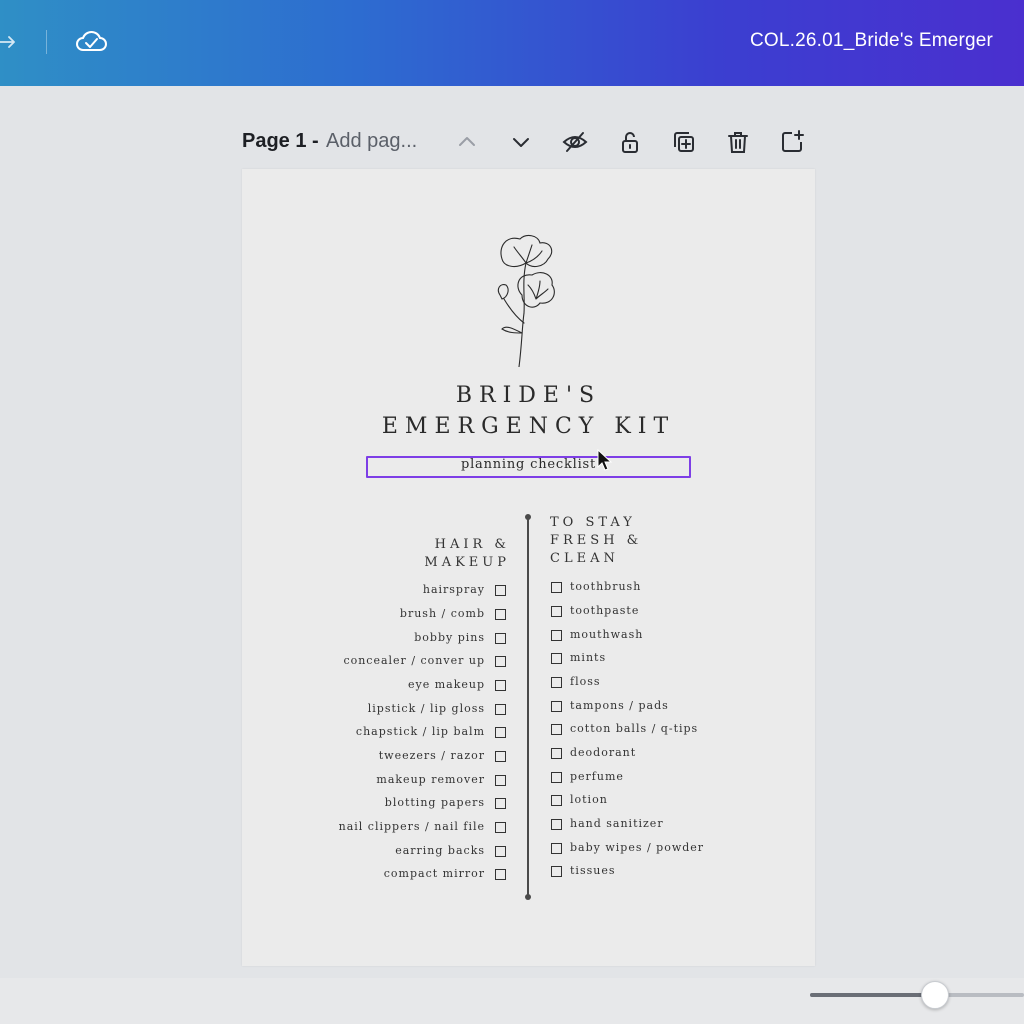 The height and width of the screenshot is (1024, 1024). What do you see at coordinates (454, 590) in the screenshot?
I see `list-item: hairspray` at bounding box center [454, 590].